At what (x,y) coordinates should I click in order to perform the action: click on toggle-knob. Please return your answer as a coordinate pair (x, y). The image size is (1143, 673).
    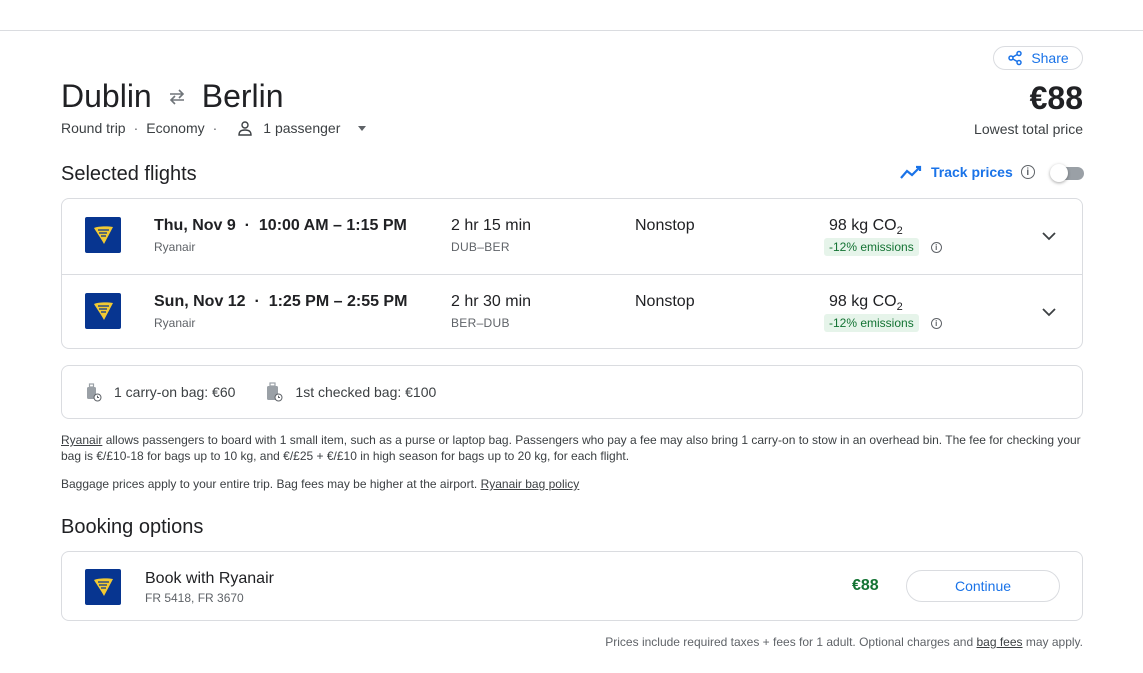
    Looking at the image, I should click on (1059, 173).